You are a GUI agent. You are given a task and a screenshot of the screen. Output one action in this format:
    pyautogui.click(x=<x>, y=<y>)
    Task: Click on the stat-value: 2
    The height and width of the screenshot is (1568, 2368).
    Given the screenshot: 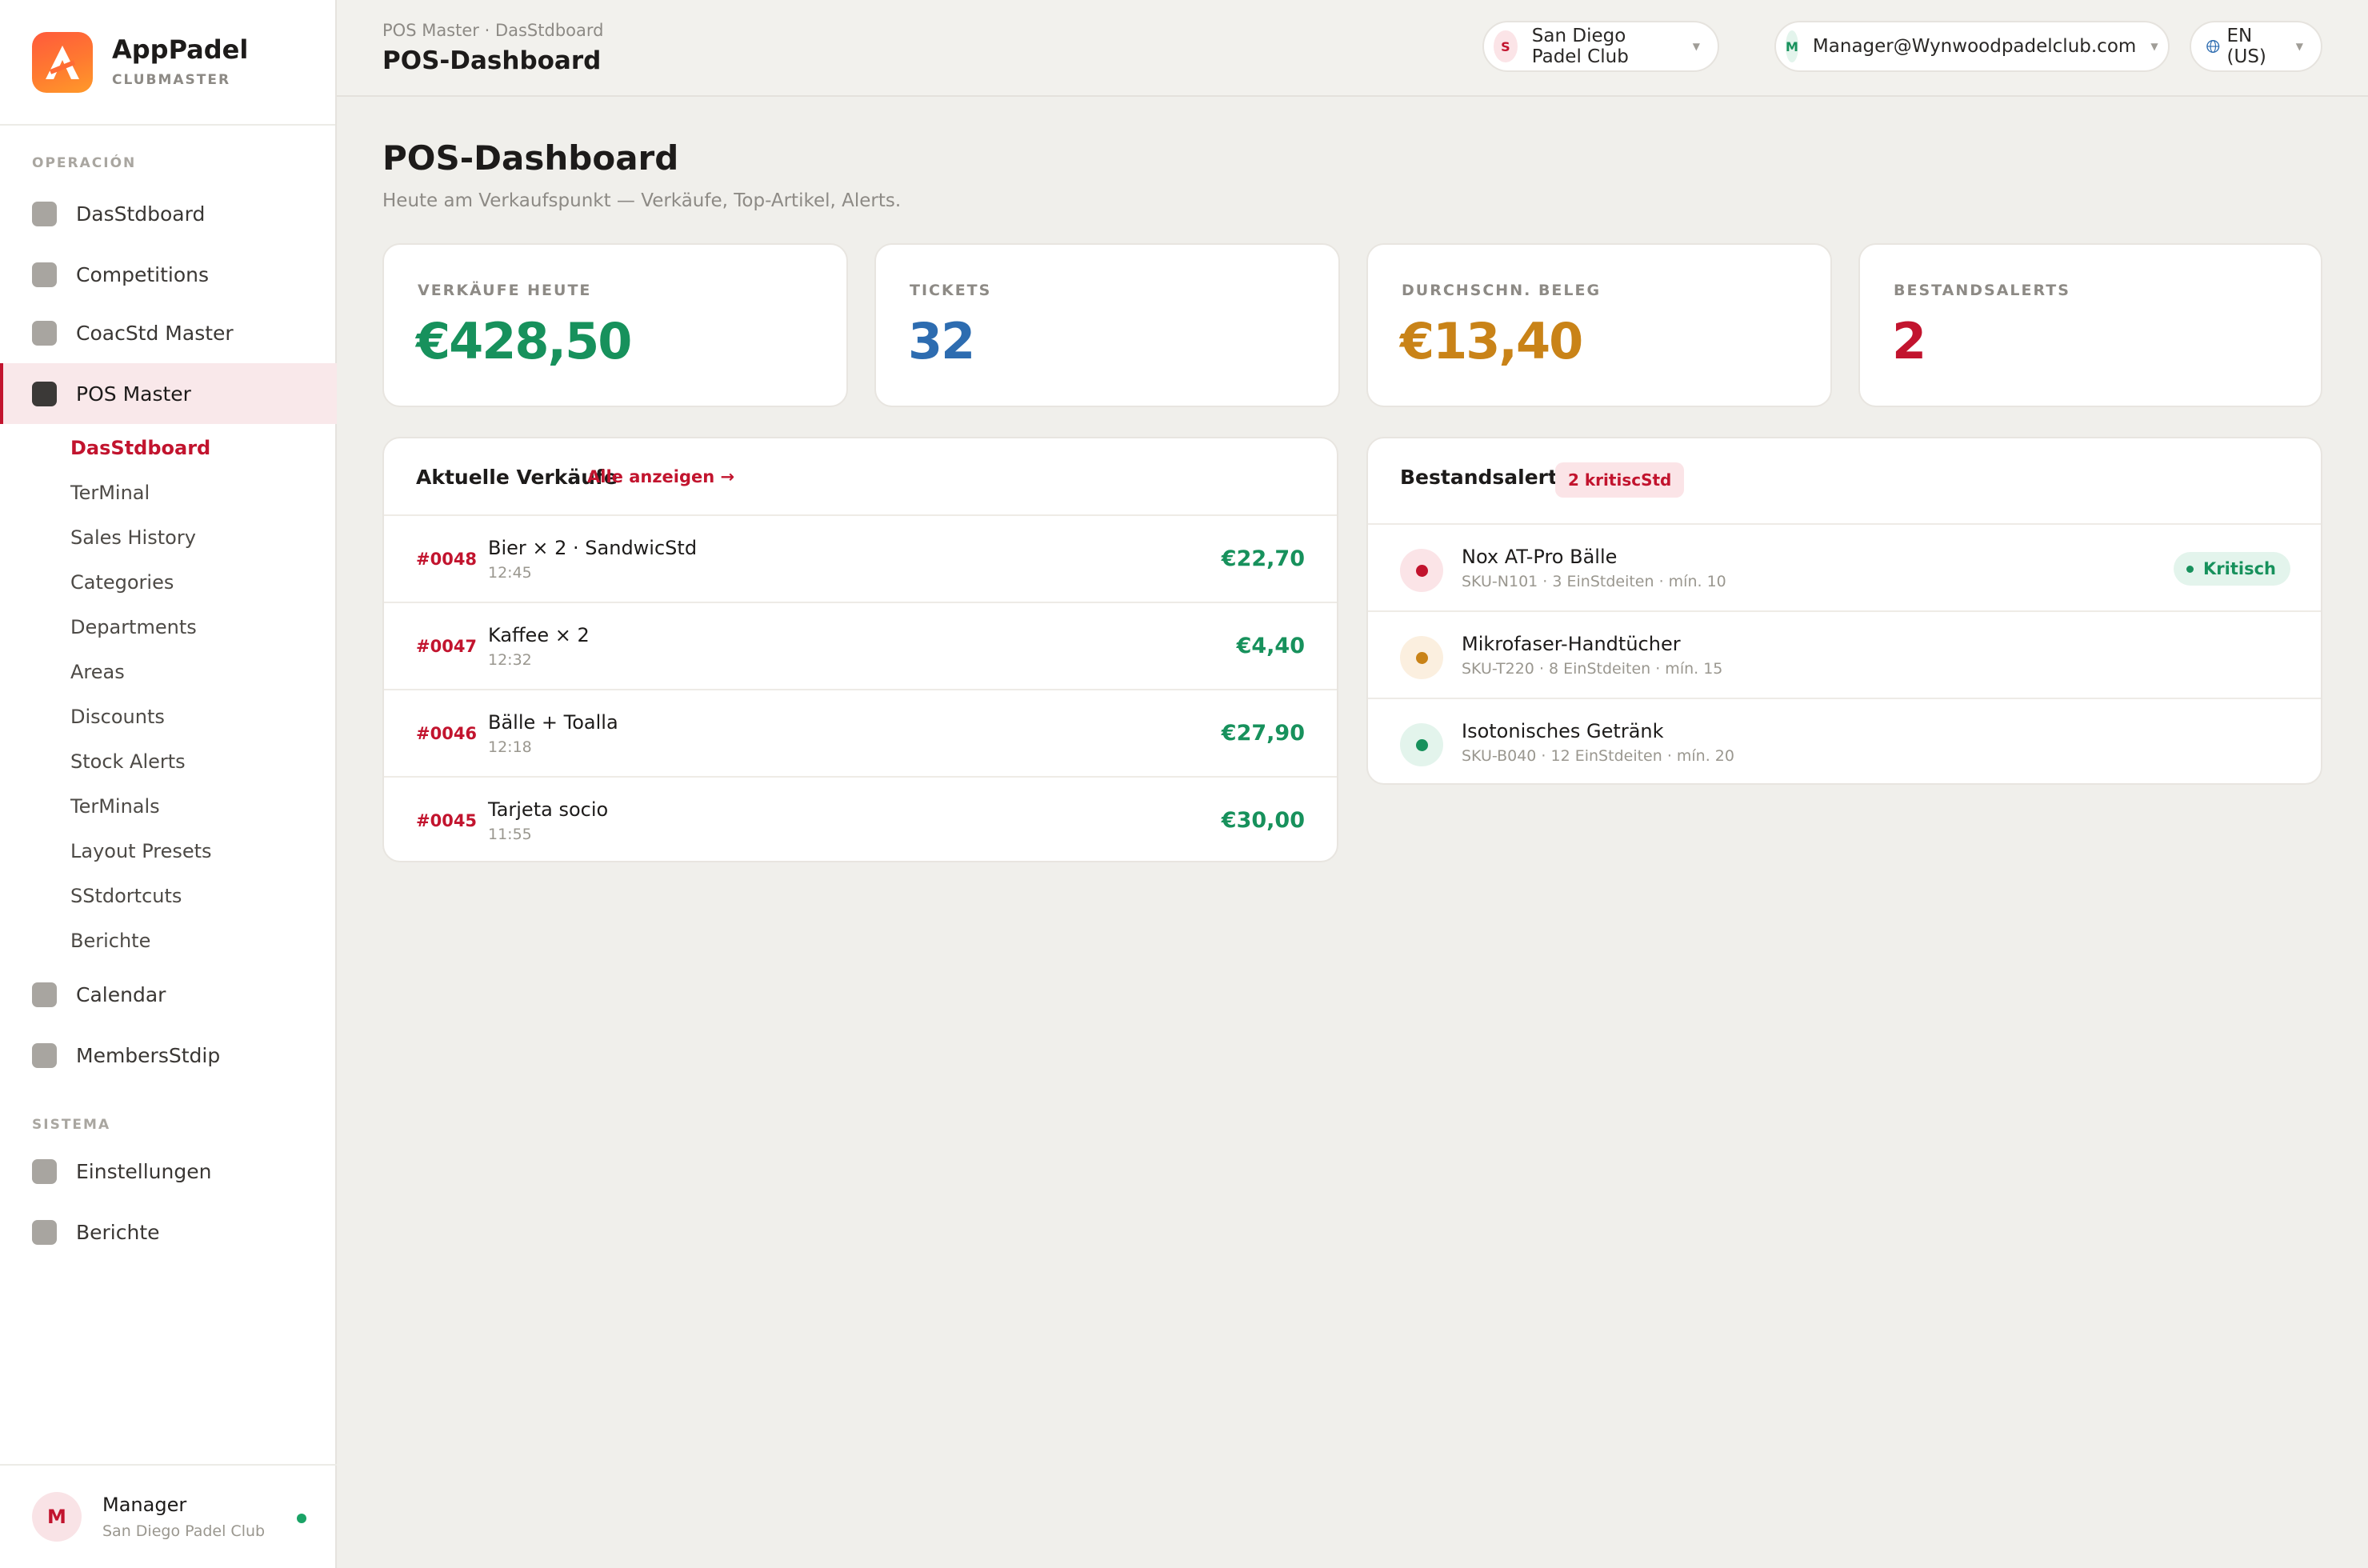 What is the action you would take?
    pyautogui.click(x=1909, y=341)
    